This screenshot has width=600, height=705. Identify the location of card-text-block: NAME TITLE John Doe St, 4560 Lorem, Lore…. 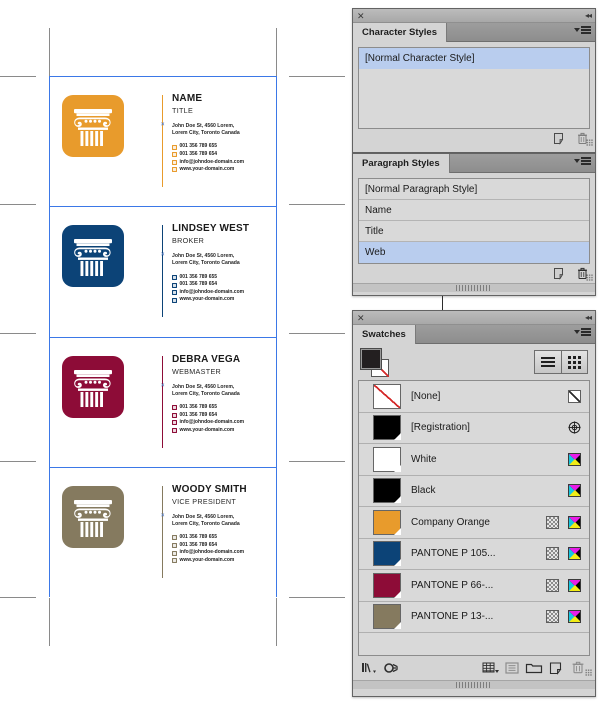
(222, 133).